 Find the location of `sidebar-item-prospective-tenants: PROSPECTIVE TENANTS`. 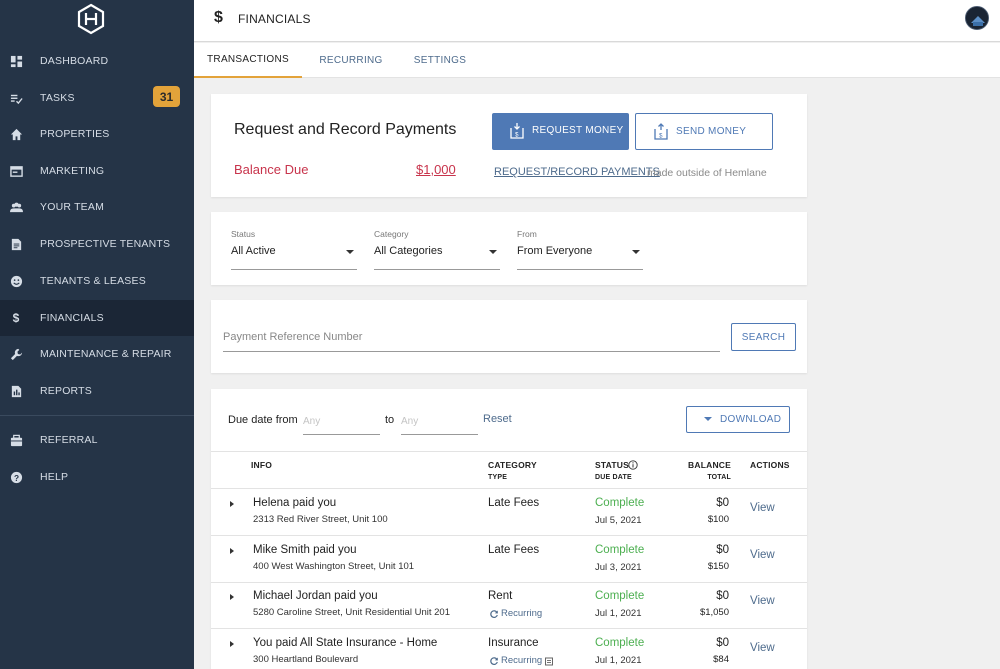

sidebar-item-prospective-tenants: PROSPECTIVE TENANTS is located at coordinates (97, 244).